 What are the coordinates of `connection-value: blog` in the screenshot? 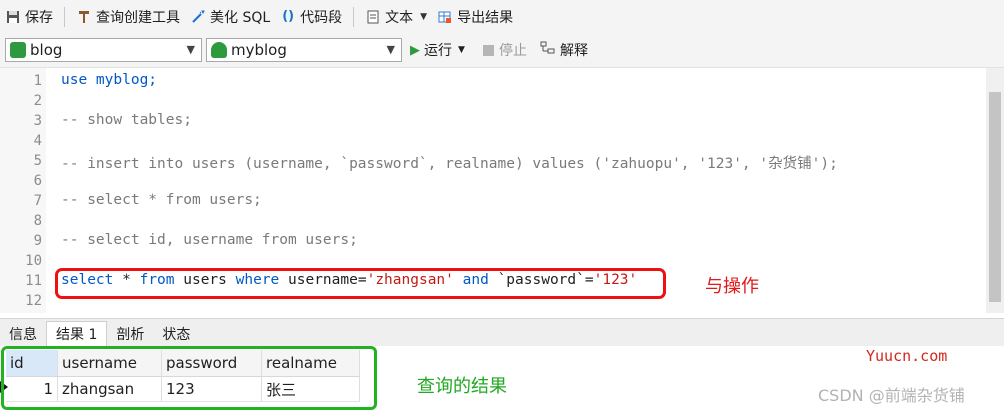 It's located at (46, 50).